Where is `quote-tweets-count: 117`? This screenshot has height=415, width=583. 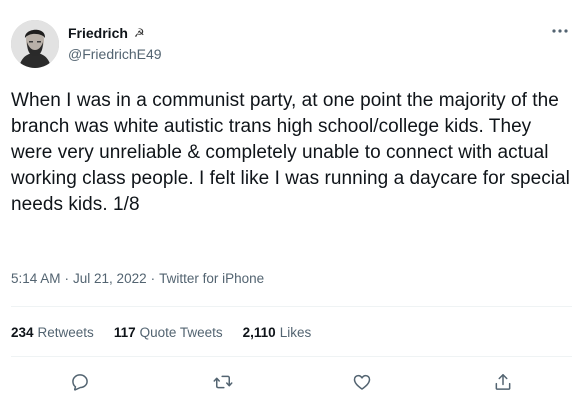 quote-tweets-count: 117 is located at coordinates (124, 332).